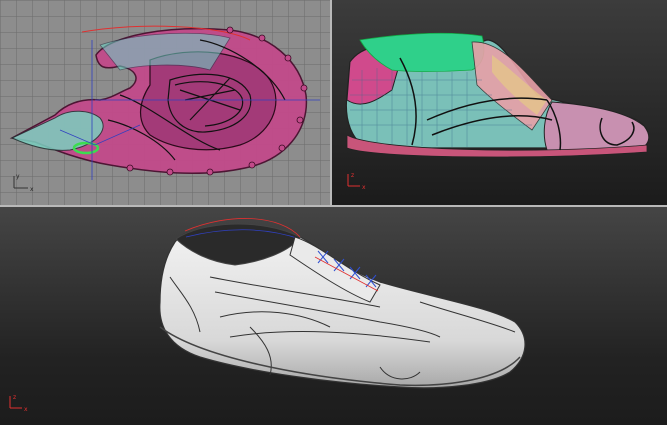 This screenshot has width=667, height=425. What do you see at coordinates (18, 176) in the screenshot?
I see `axis-y-label: y` at bounding box center [18, 176].